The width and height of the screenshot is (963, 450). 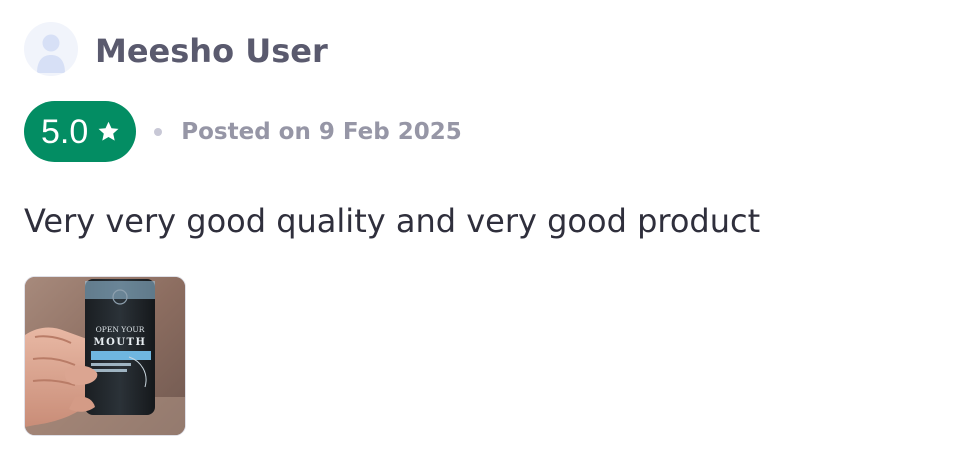 I want to click on user-silhouette-icon, so click(x=51, y=53).